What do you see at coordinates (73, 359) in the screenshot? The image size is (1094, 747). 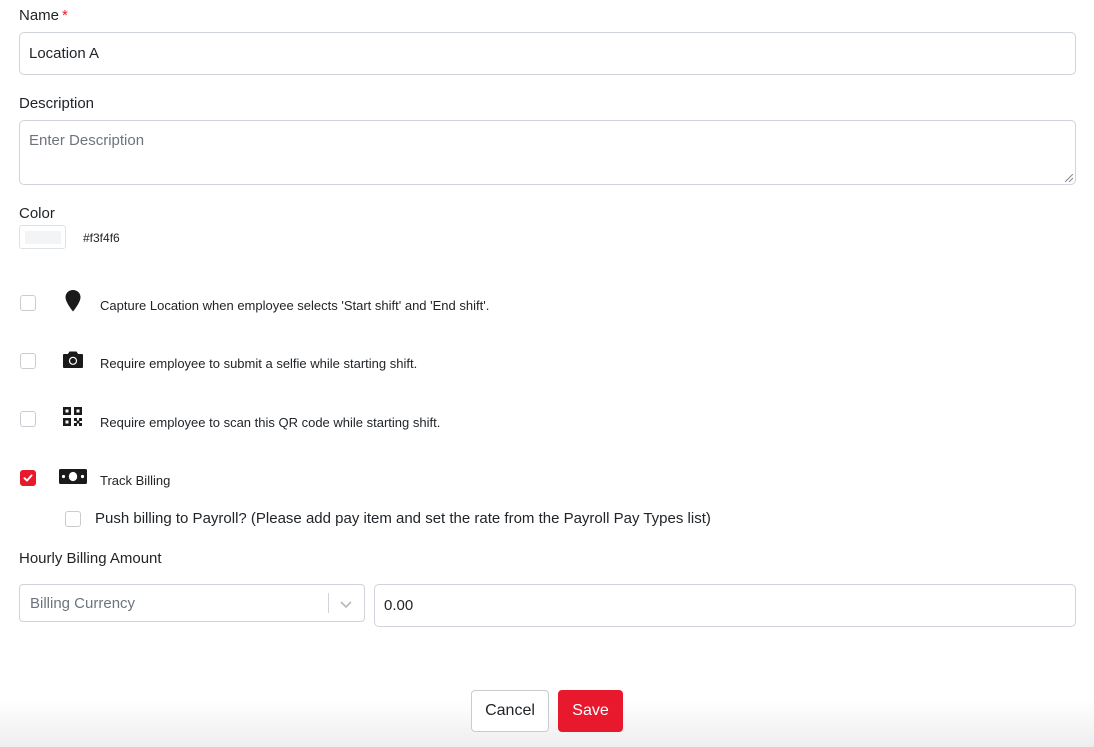 I see `camera-icon` at bounding box center [73, 359].